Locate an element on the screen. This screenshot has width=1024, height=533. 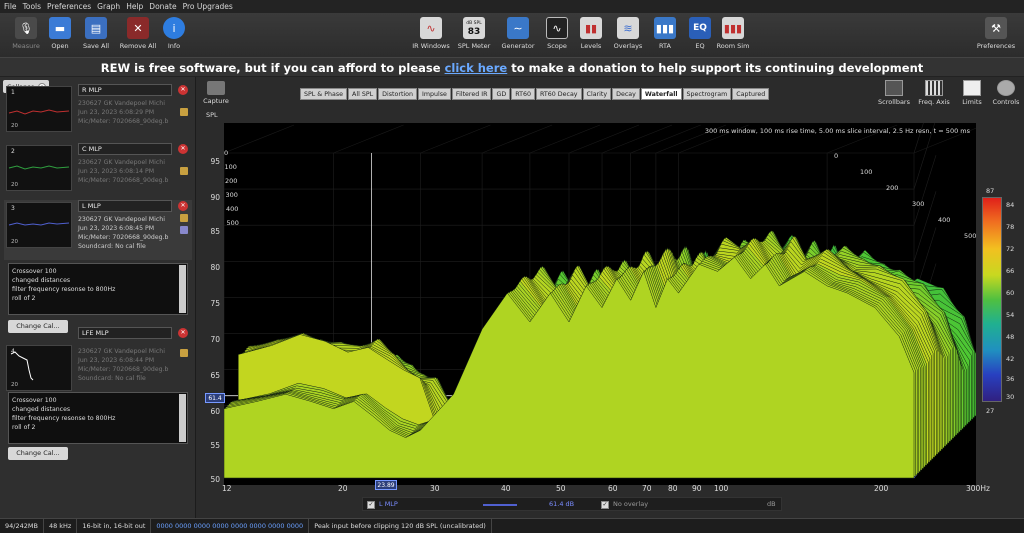
tab-rt60: RT60 is located at coordinates (523, 94).